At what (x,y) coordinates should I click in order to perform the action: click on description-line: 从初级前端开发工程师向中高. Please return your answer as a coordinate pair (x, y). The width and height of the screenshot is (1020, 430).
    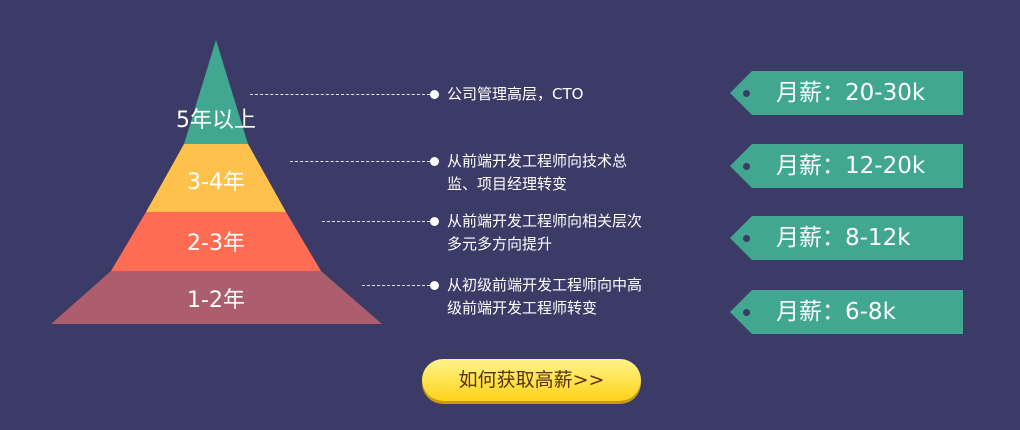
    Looking at the image, I should click on (545, 285).